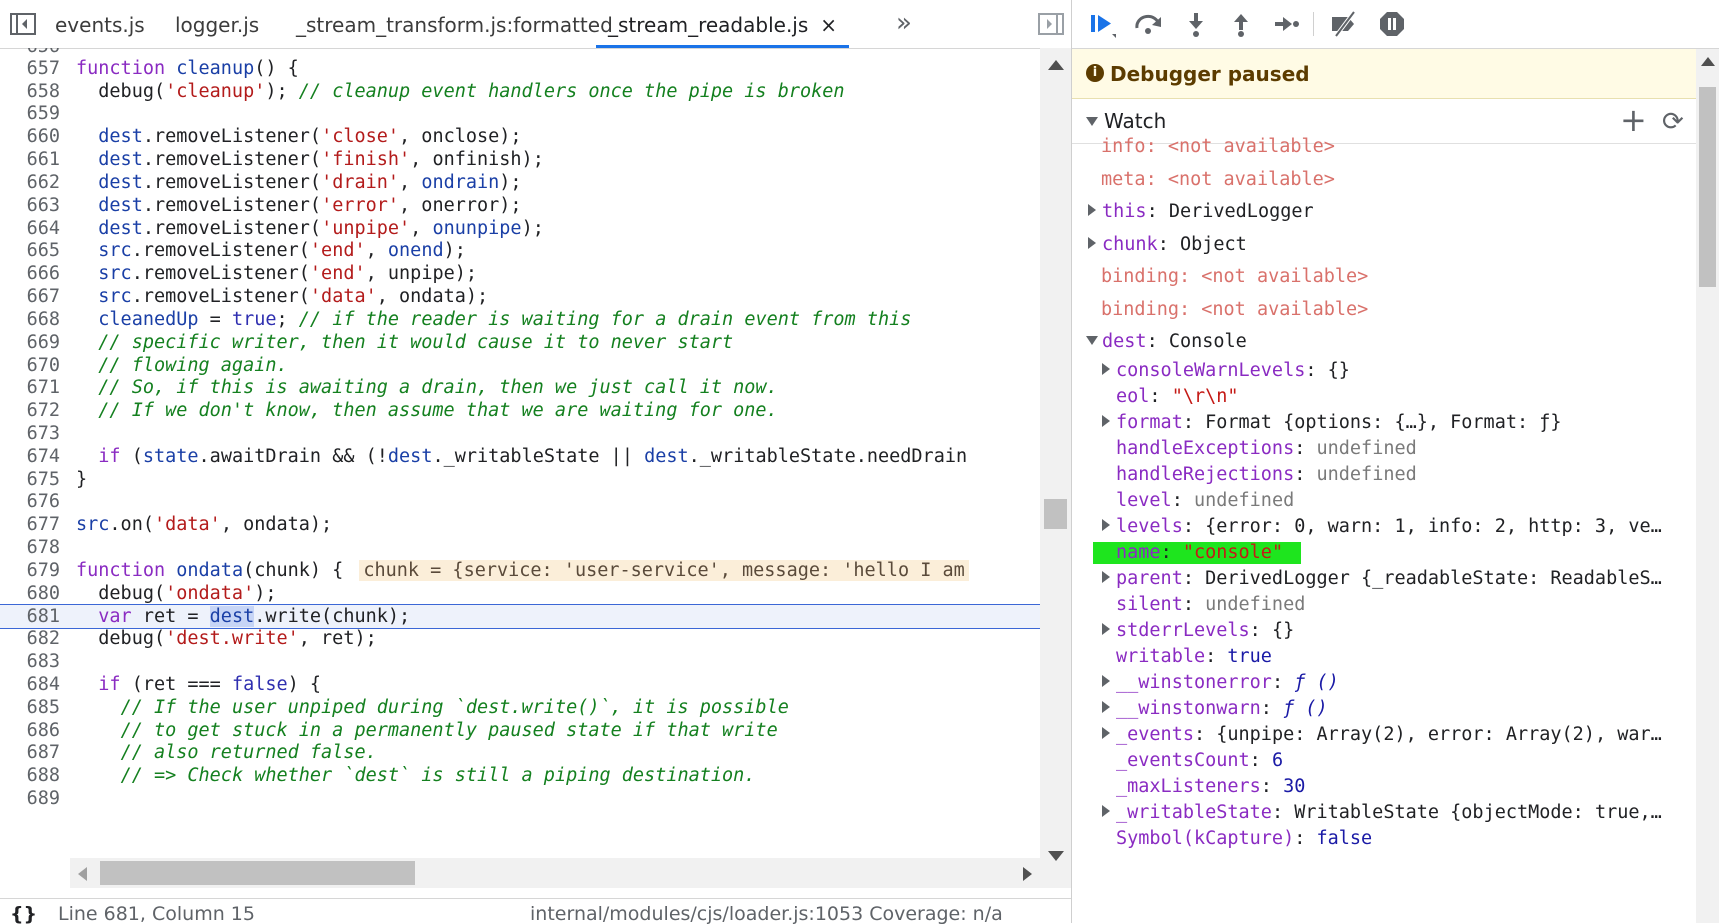 The height and width of the screenshot is (924, 1719). I want to click on watch-expression: chunk: Object, so click(1167, 245).